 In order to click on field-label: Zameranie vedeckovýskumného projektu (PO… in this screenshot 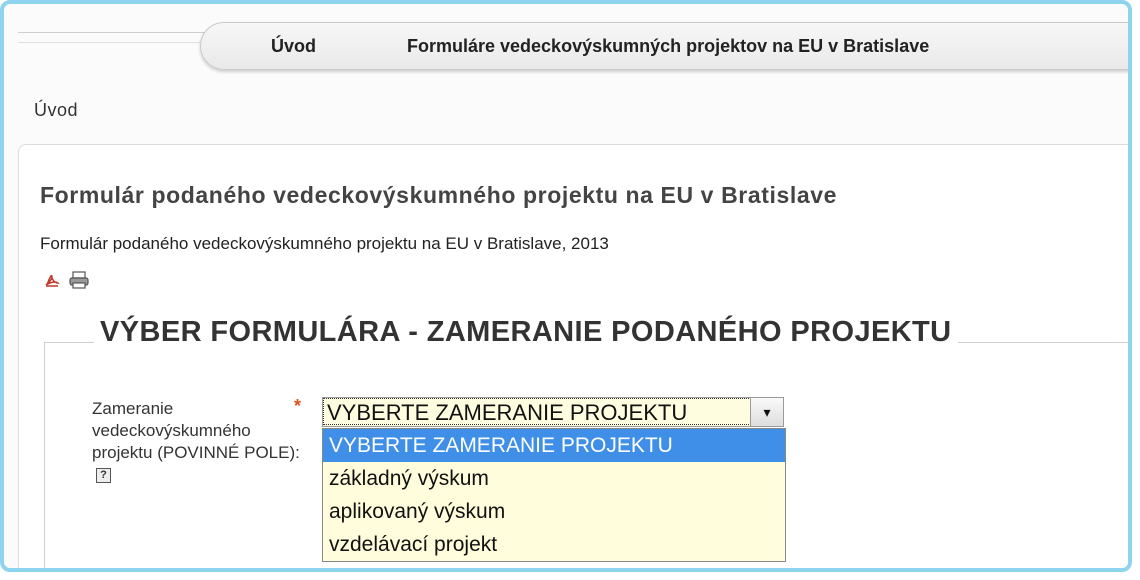, I will do `click(199, 442)`.